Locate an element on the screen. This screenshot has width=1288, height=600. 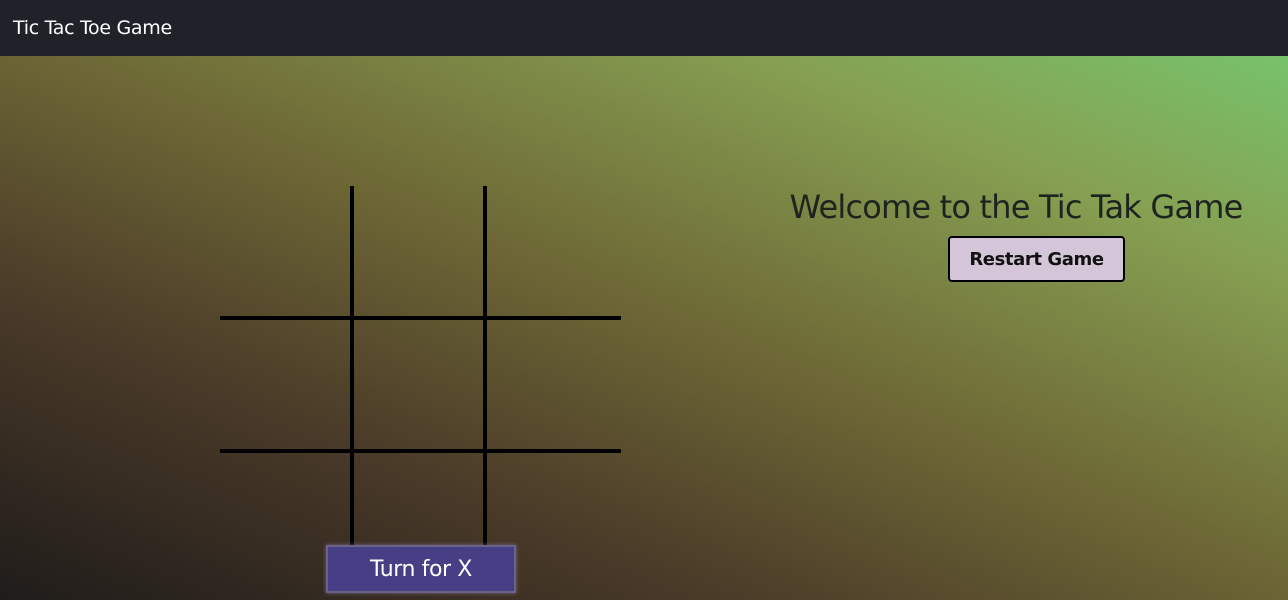
turn-indicator: Turn for X is located at coordinates (421, 569).